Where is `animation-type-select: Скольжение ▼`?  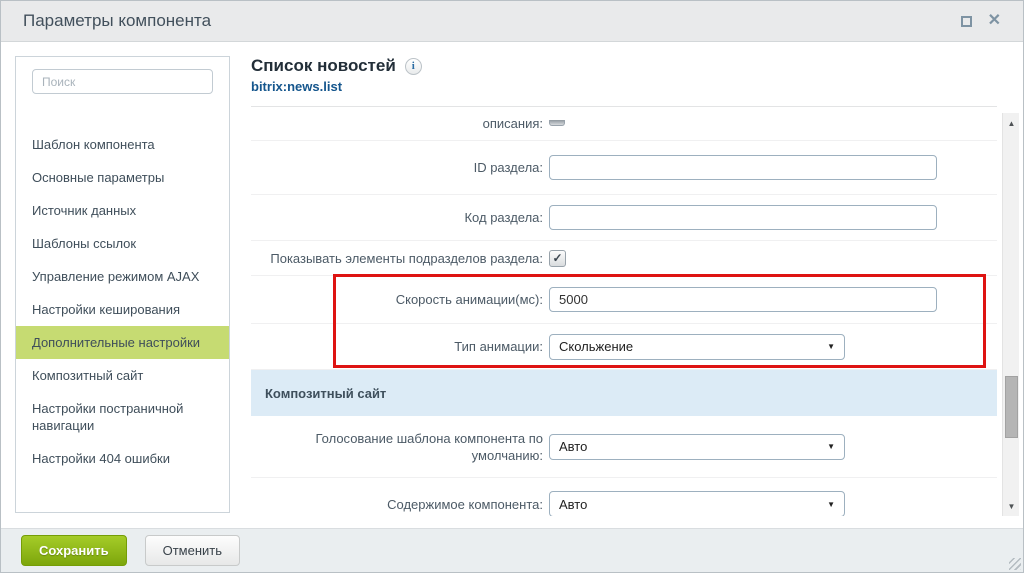
animation-type-select: Скольжение ▼ is located at coordinates (697, 346).